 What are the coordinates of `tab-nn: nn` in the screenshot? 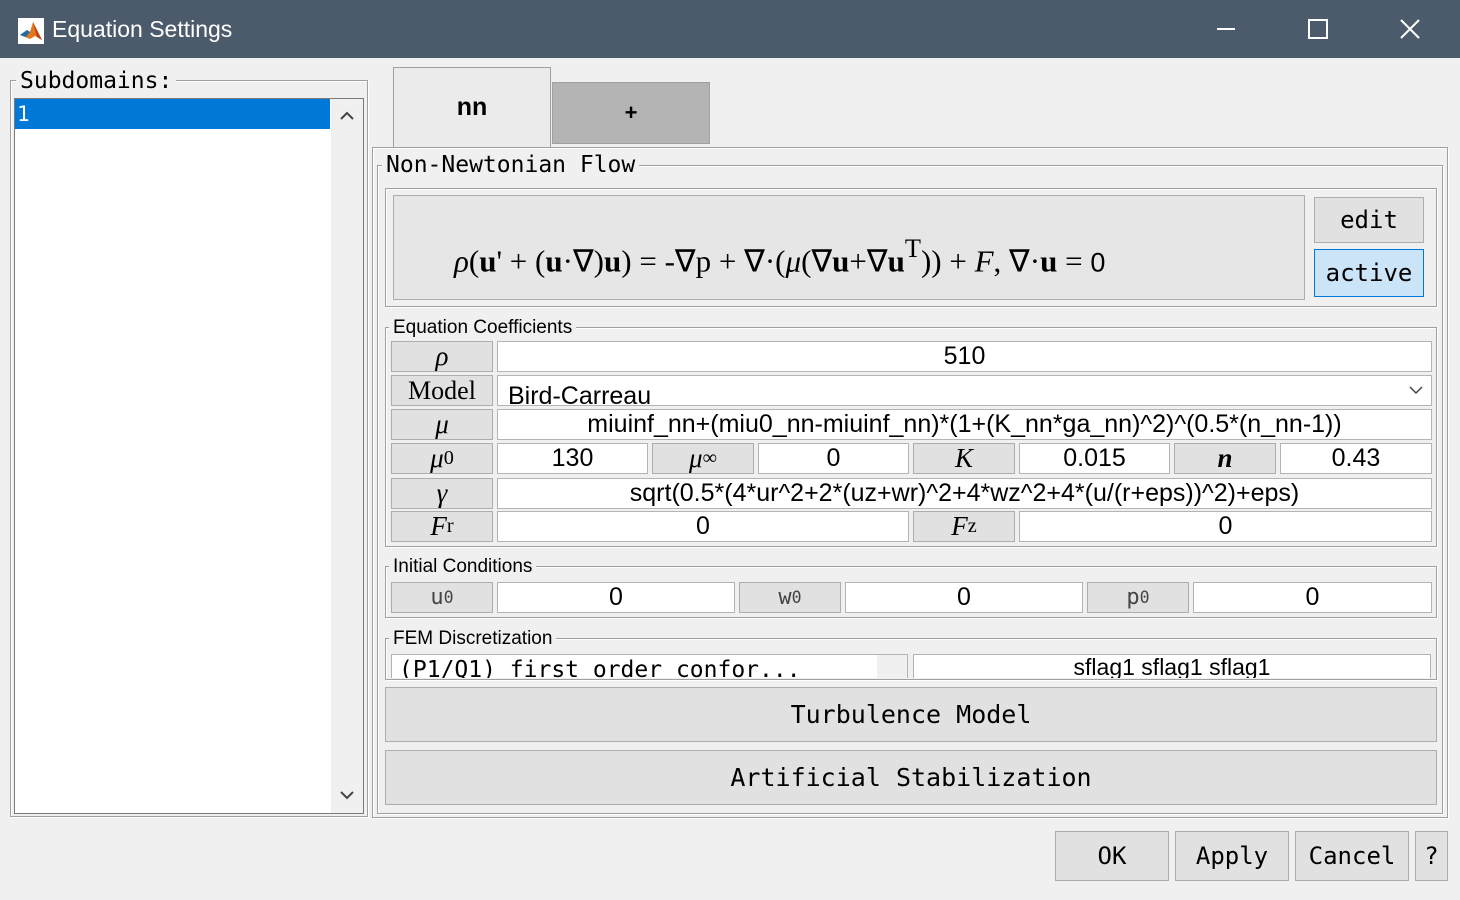 It's located at (472, 107).